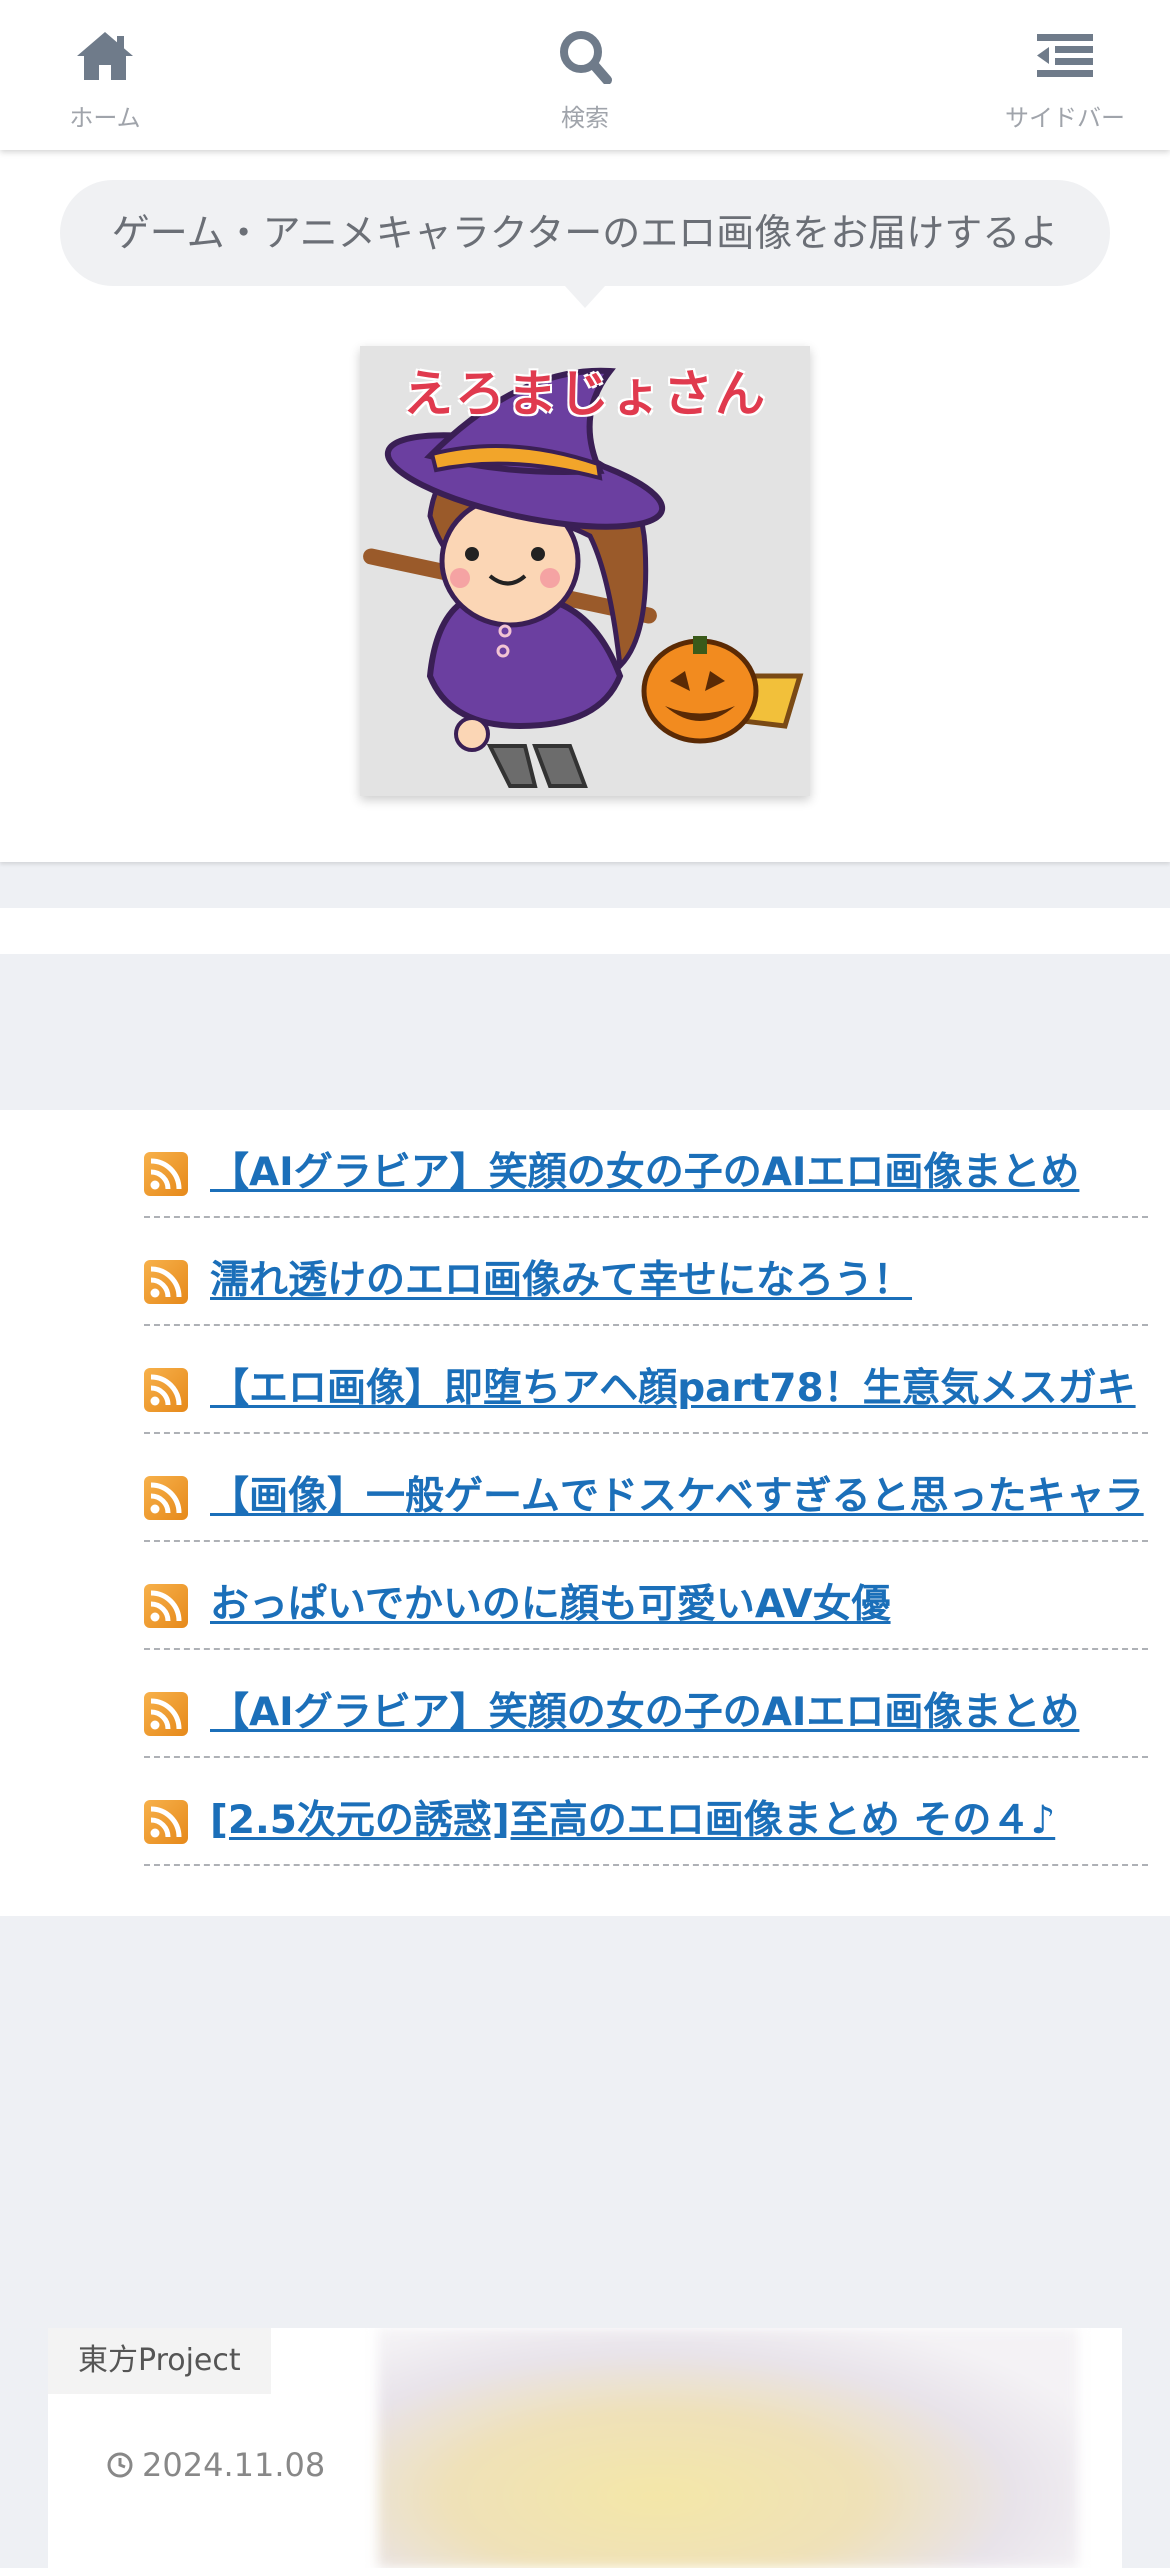  I want to click on feed-item: [2.5次元の誘惑]至高のエロ画像まとめ その４♪, so click(646, 1812).